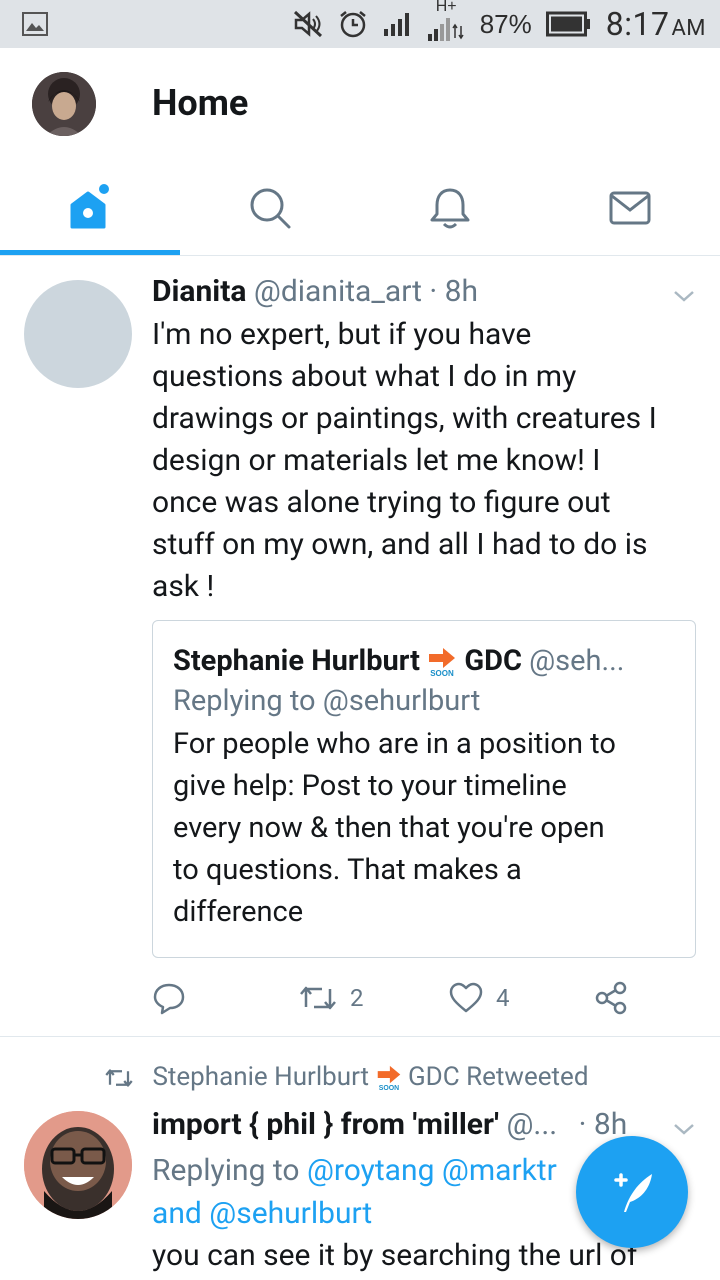 Image resolution: width=720 pixels, height=1280 pixels. What do you see at coordinates (357, 998) in the screenshot?
I see `retweet-count: 2` at bounding box center [357, 998].